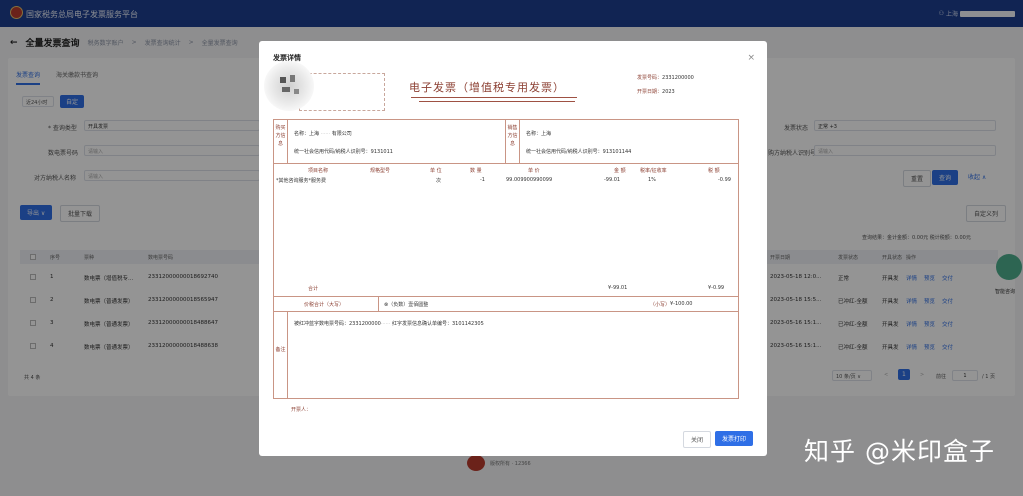 This screenshot has width=1023, height=496. Describe the element at coordinates (716, 288) in the screenshot. I see `total-tax: ¥-0.99` at that location.